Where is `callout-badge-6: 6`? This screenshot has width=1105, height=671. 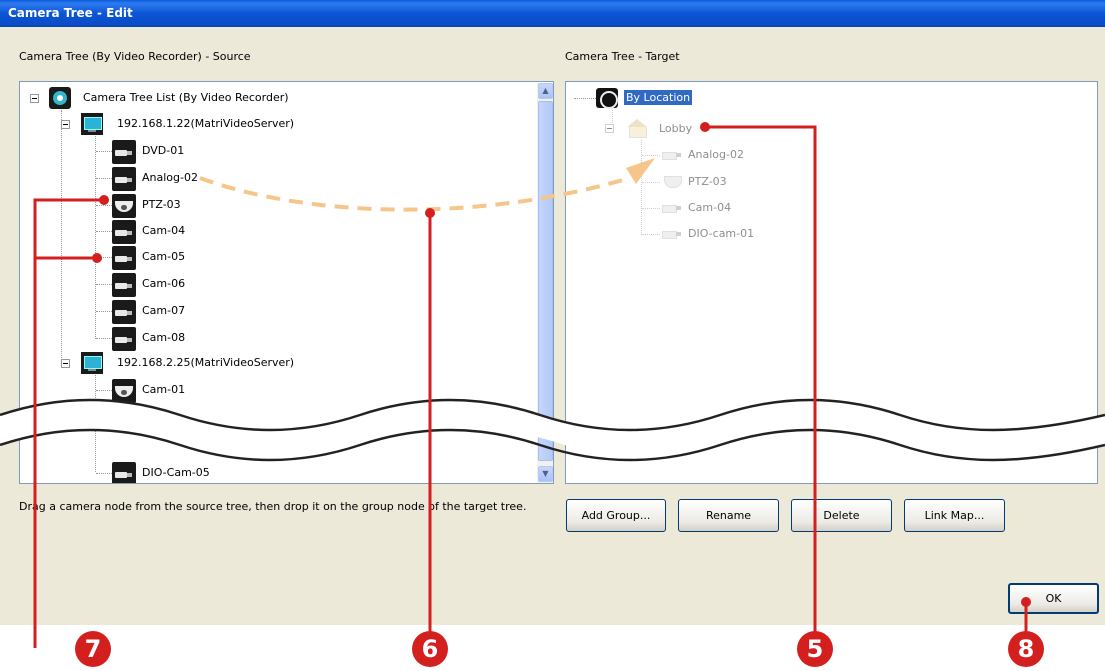
callout-badge-6: 6 is located at coordinates (430, 649).